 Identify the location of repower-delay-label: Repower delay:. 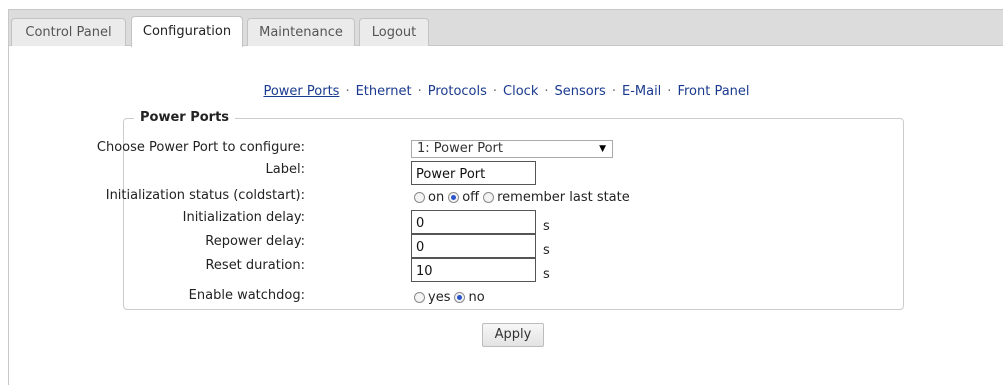
(255, 241).